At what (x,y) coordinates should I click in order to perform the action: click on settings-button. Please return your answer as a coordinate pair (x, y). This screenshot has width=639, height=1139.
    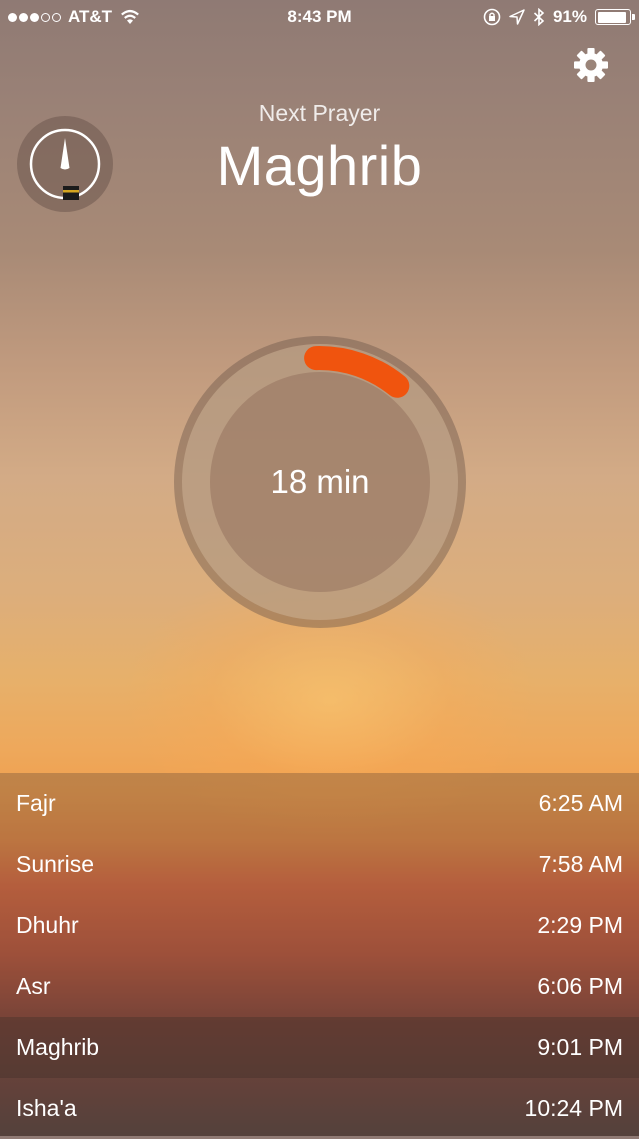
    Looking at the image, I should click on (591, 65).